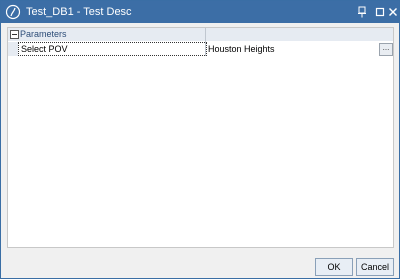  I want to click on pin-icon, so click(362, 12).